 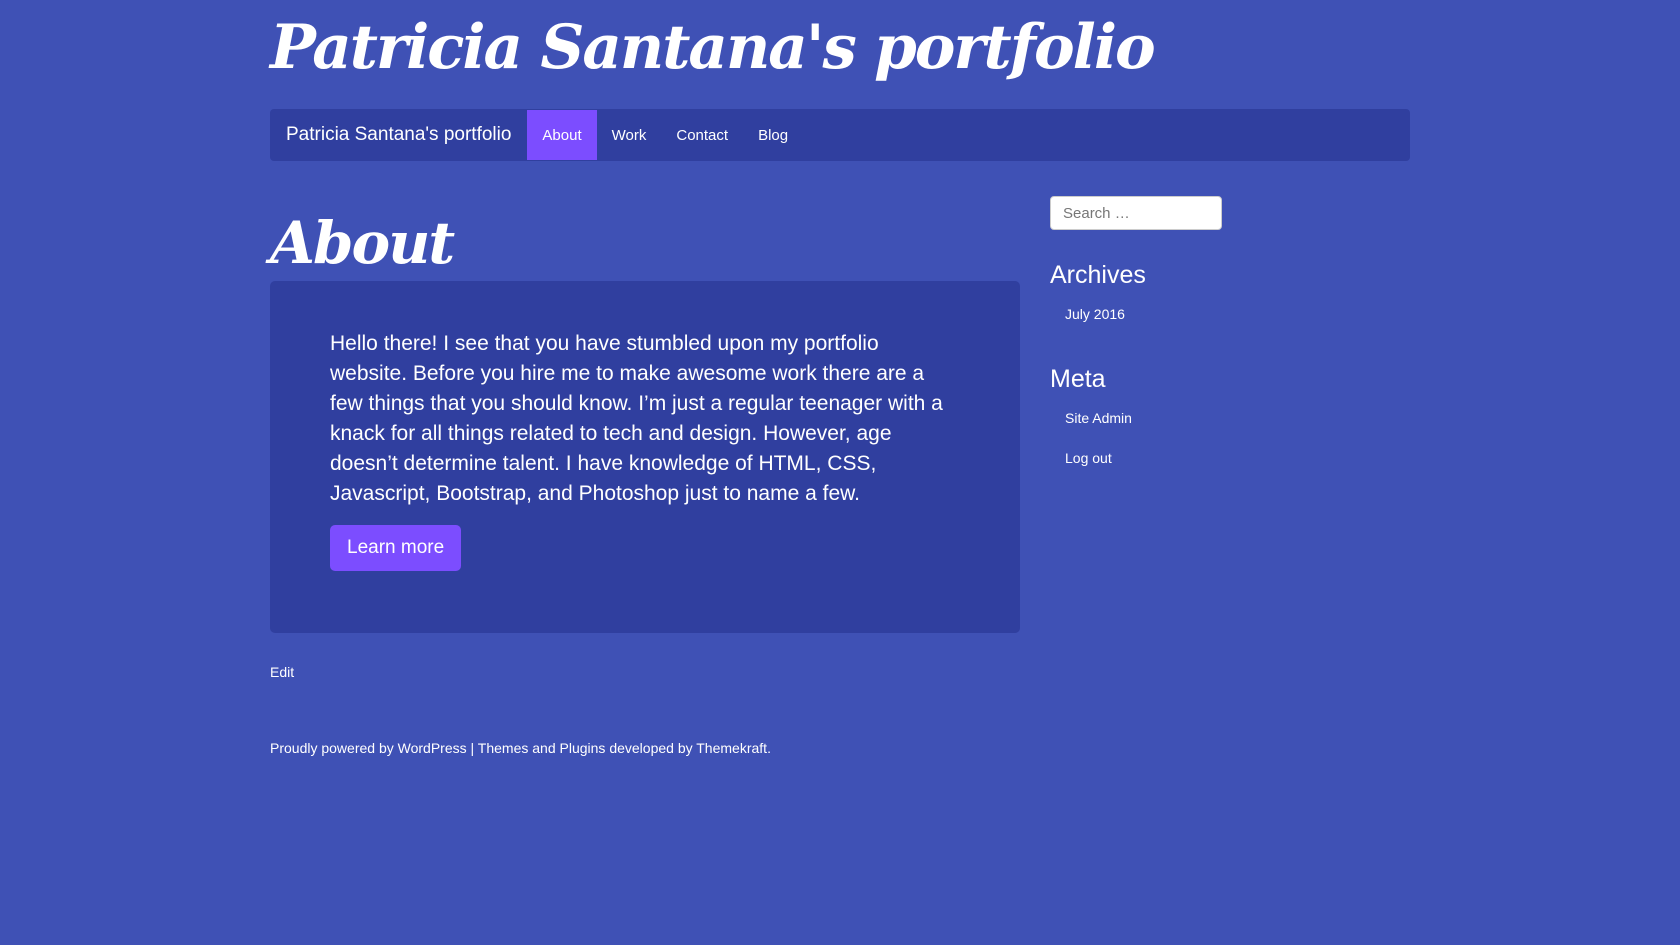 I want to click on log-out-link: Log out, so click(x=1088, y=458).